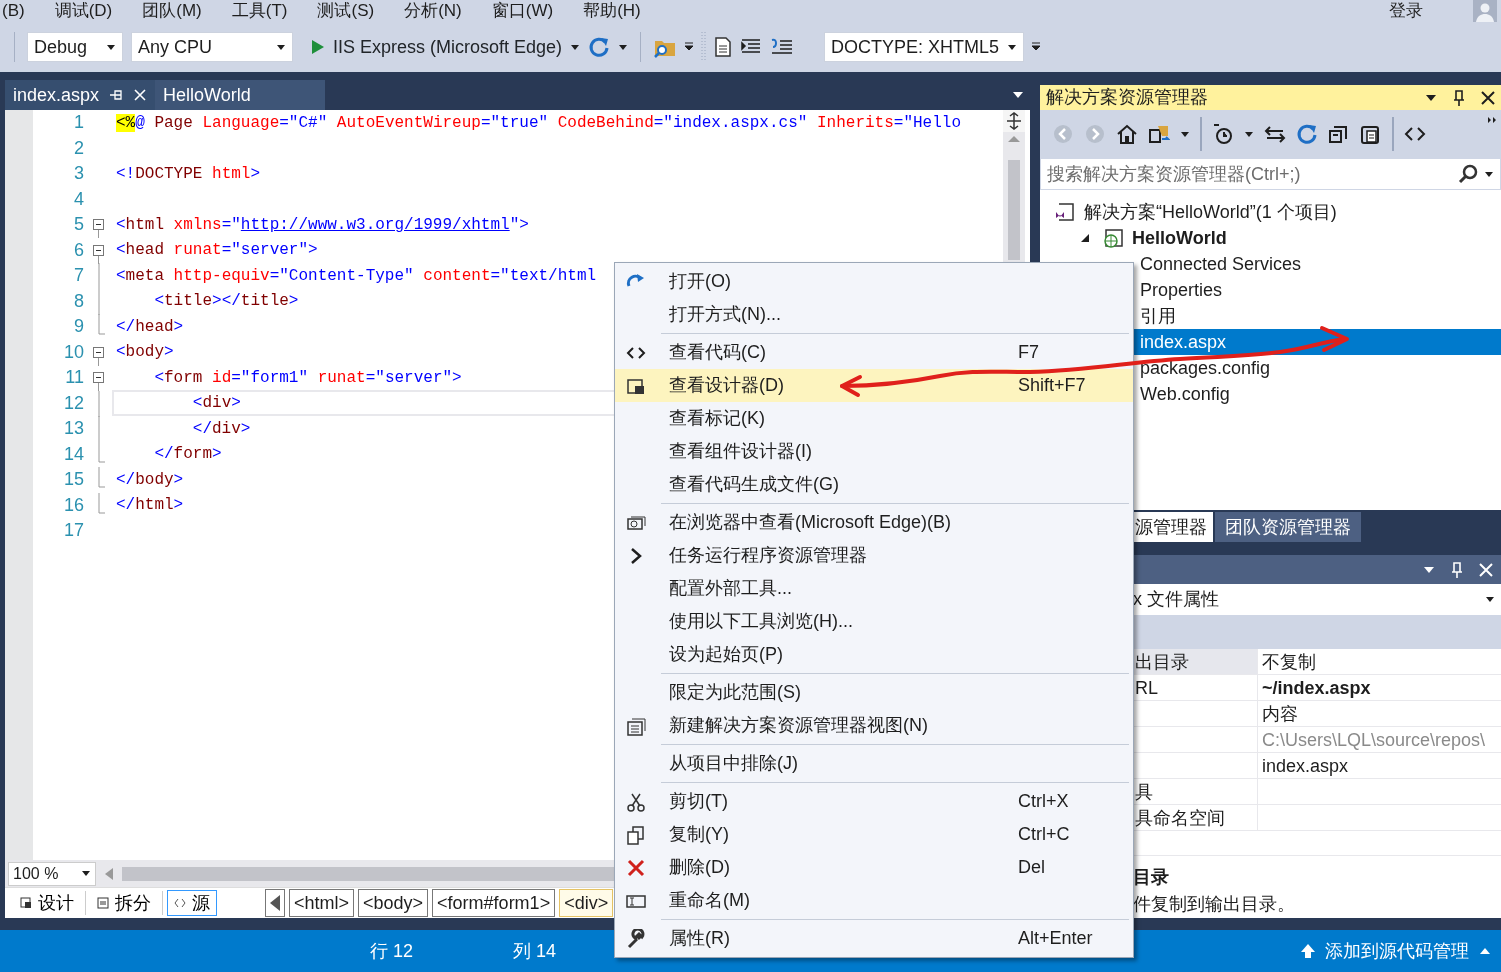 The height and width of the screenshot is (972, 1501). I want to click on swap-icon, so click(1275, 134).